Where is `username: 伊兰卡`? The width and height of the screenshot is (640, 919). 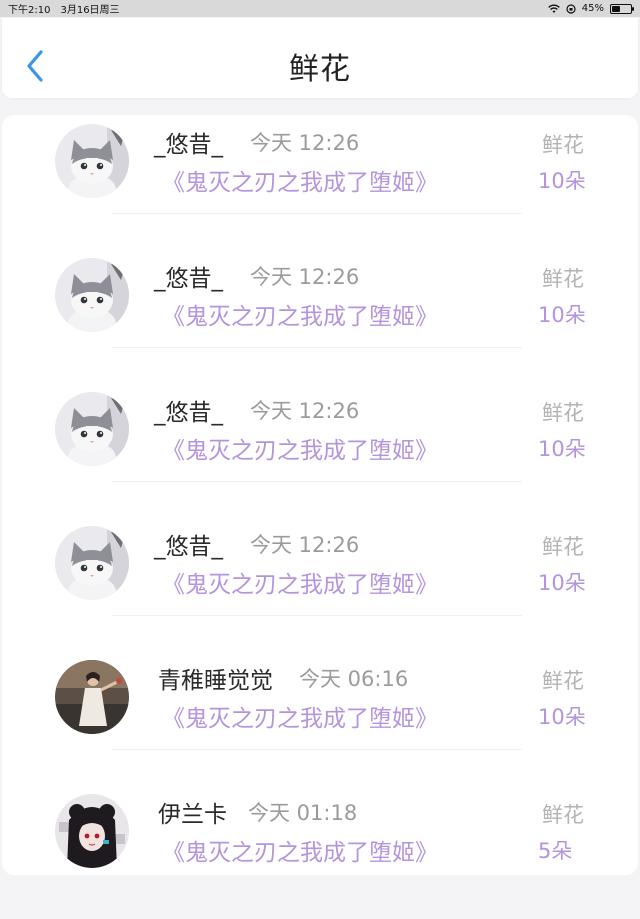
username: 伊兰卡 is located at coordinates (192, 812).